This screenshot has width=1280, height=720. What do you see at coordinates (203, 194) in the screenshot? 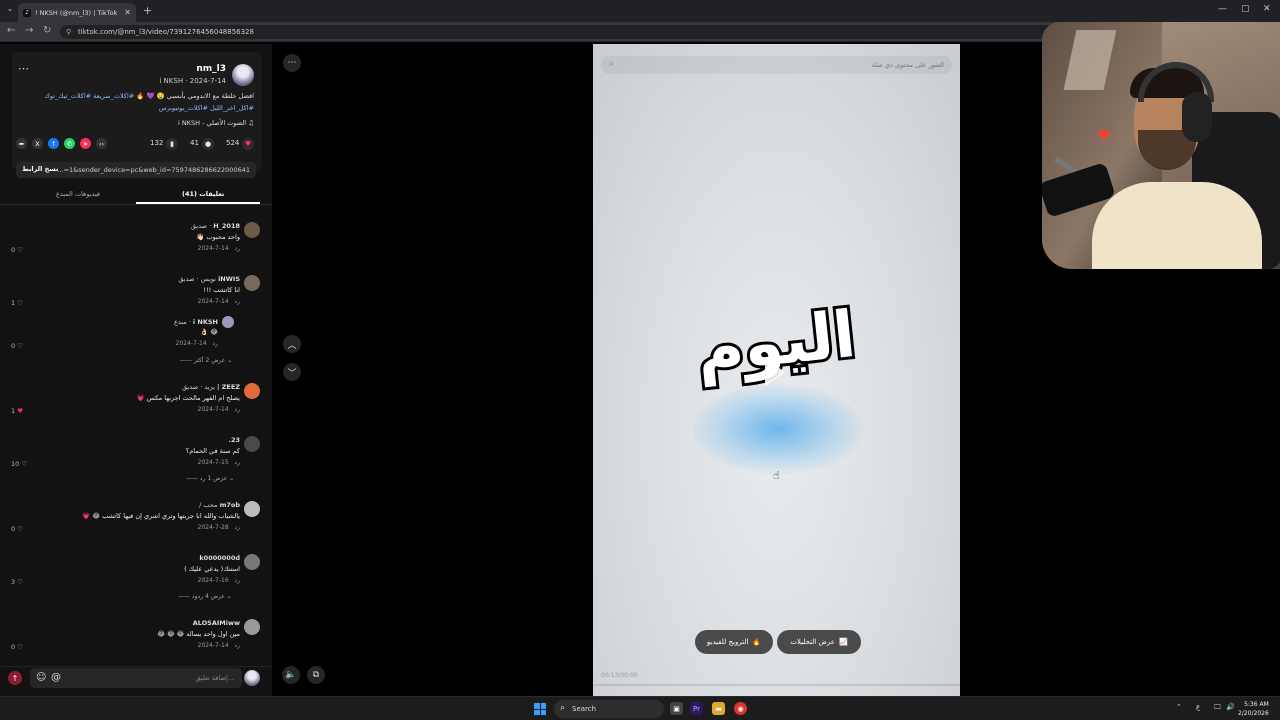
I see `tab-comments: تعليقات (41)` at bounding box center [203, 194].